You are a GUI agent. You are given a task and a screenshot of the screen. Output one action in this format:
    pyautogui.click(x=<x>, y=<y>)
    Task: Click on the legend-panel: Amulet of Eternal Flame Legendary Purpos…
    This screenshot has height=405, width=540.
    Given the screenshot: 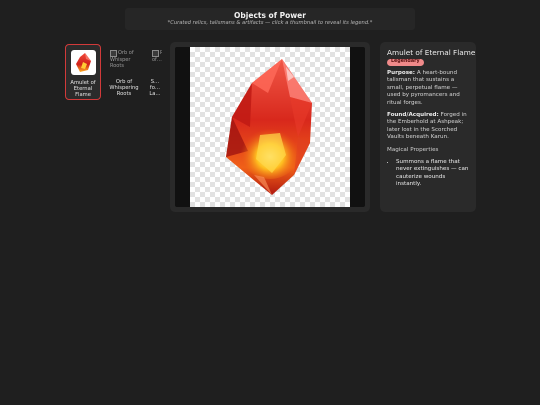 What is the action you would take?
    pyautogui.click(x=428, y=127)
    